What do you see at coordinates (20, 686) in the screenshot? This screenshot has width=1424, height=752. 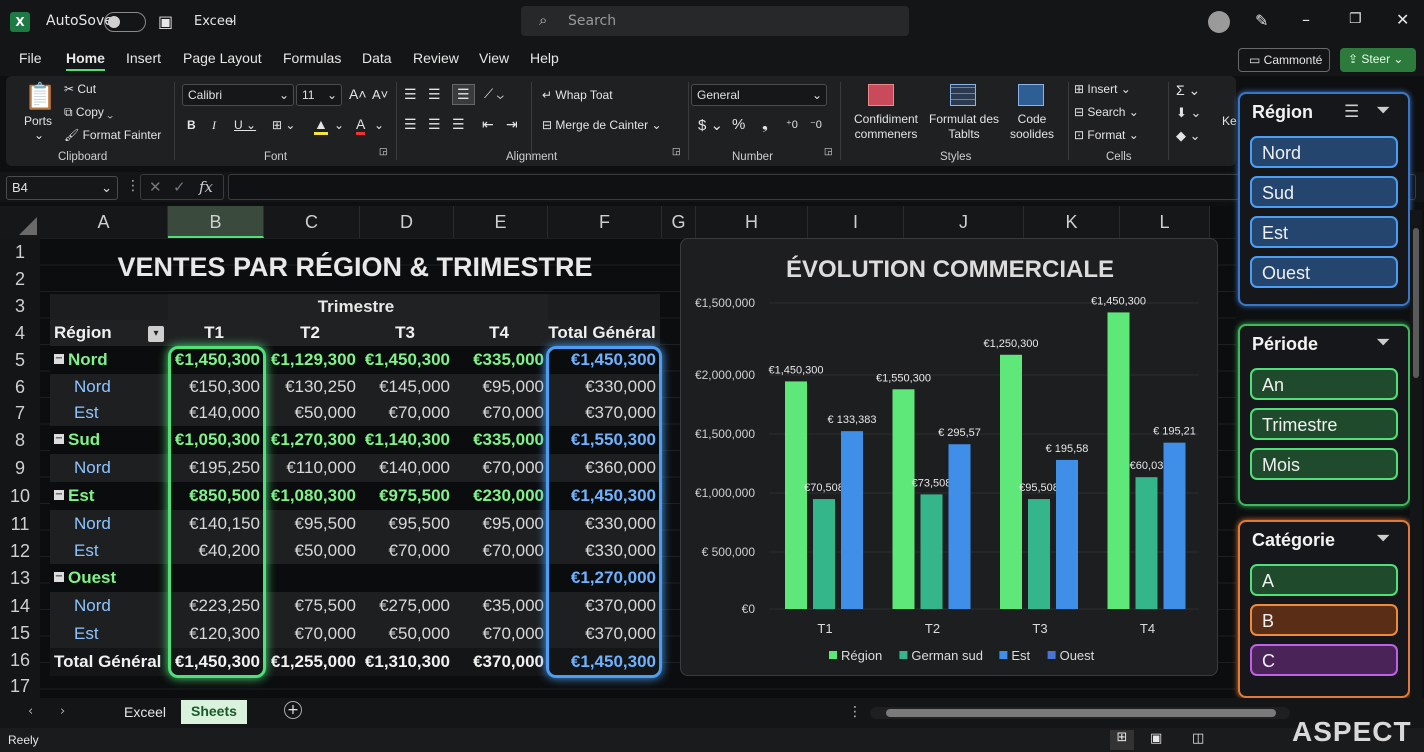 I see `row-header: 17` at bounding box center [20, 686].